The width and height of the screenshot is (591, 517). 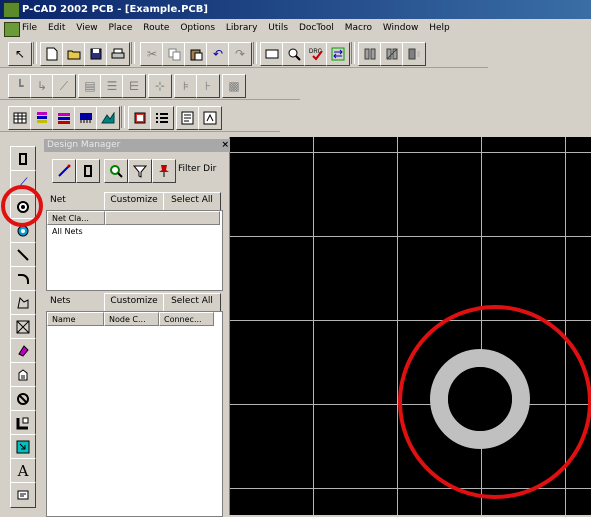 I want to click on filter-dir-label: Filter Dir, so click(x=197, y=169).